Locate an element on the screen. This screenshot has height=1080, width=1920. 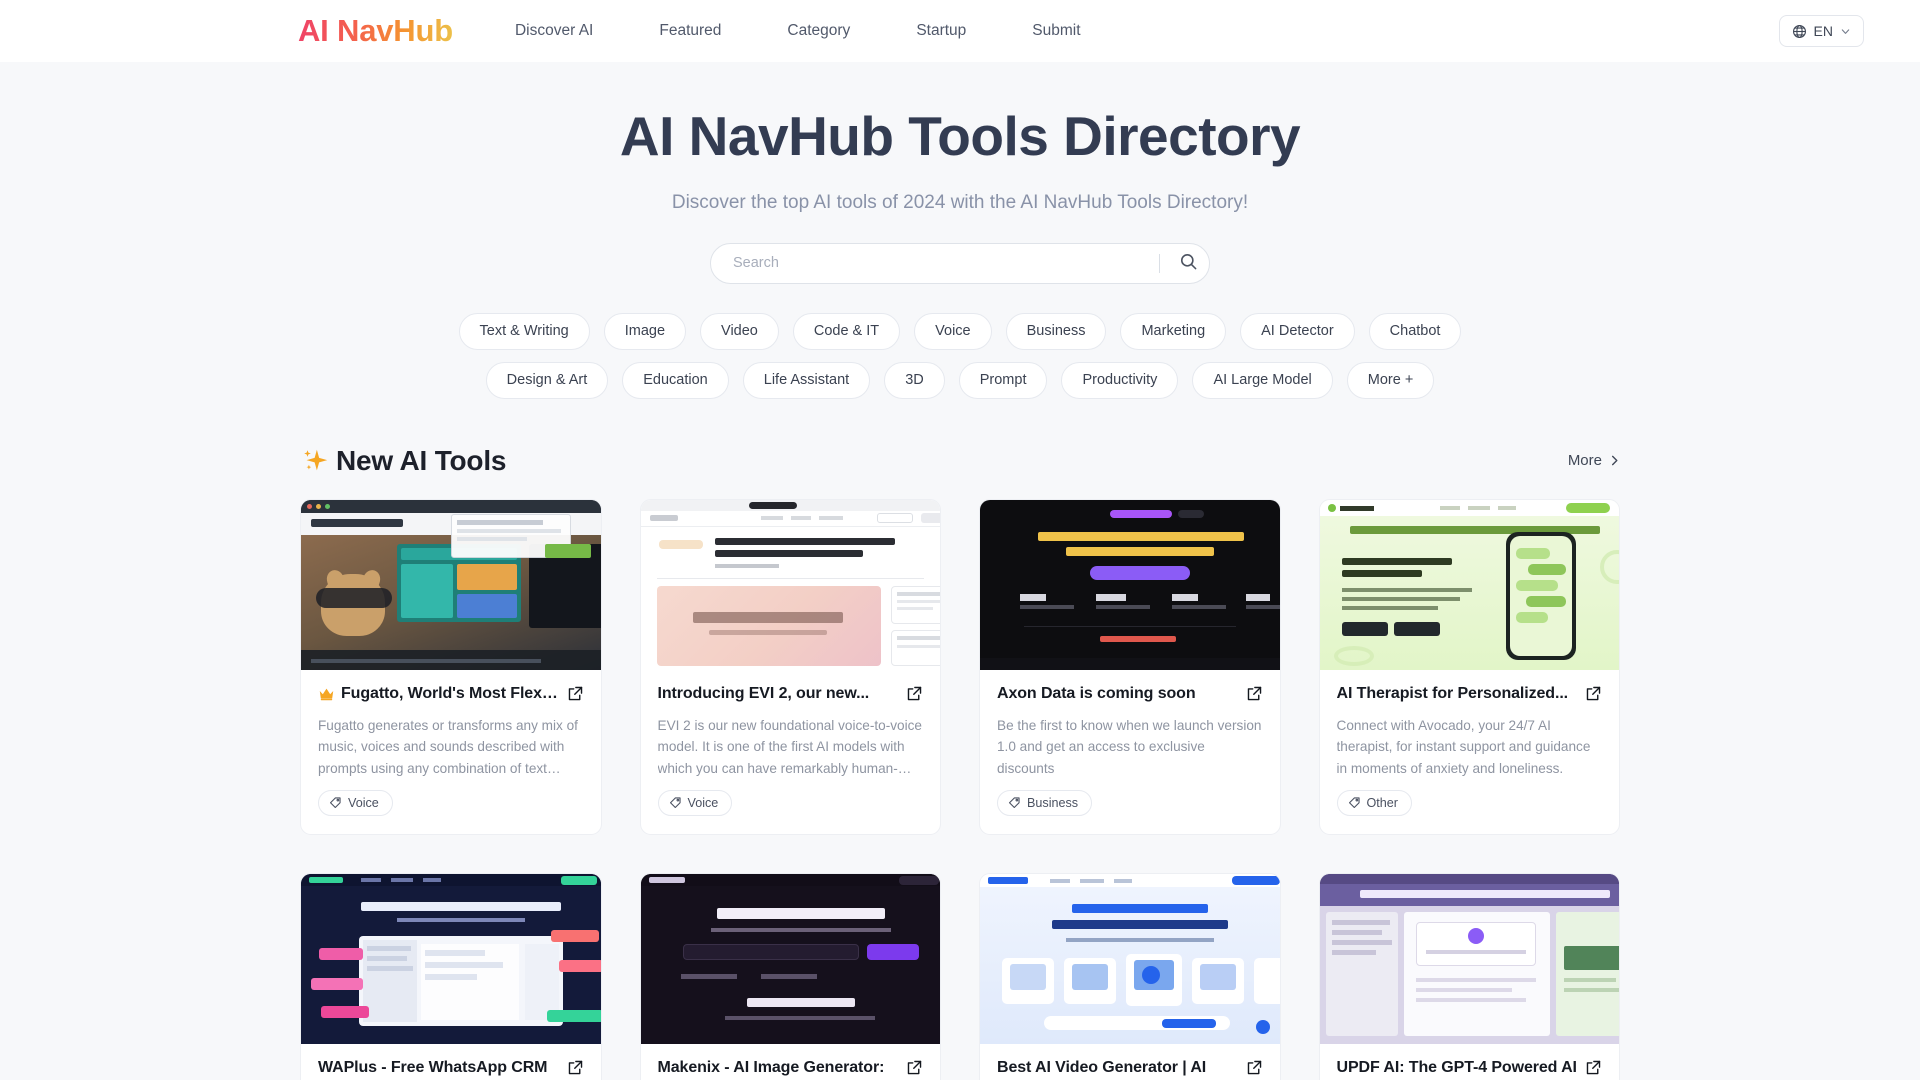
category-chip-life-assistant: Life Assistant is located at coordinates (806, 380).